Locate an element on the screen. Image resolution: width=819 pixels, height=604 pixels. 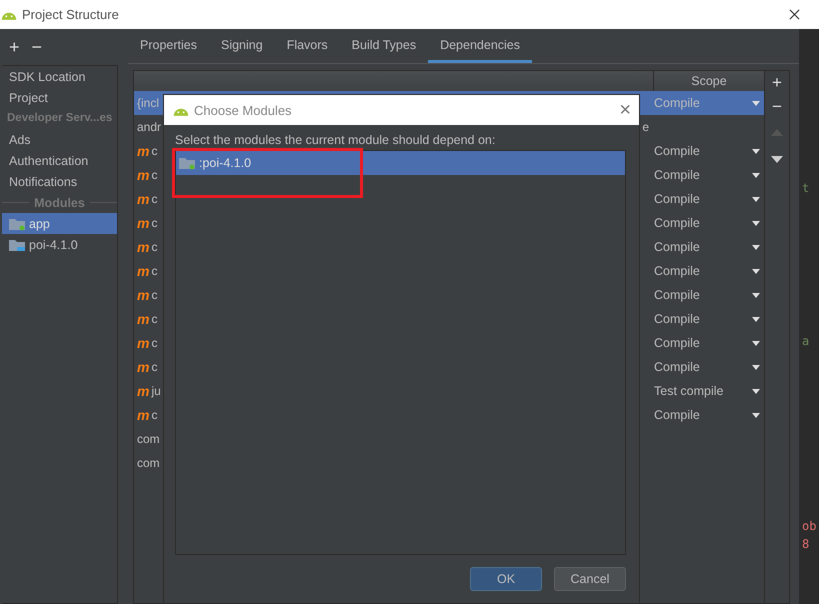
window-title: Project Structure is located at coordinates (70, 14).